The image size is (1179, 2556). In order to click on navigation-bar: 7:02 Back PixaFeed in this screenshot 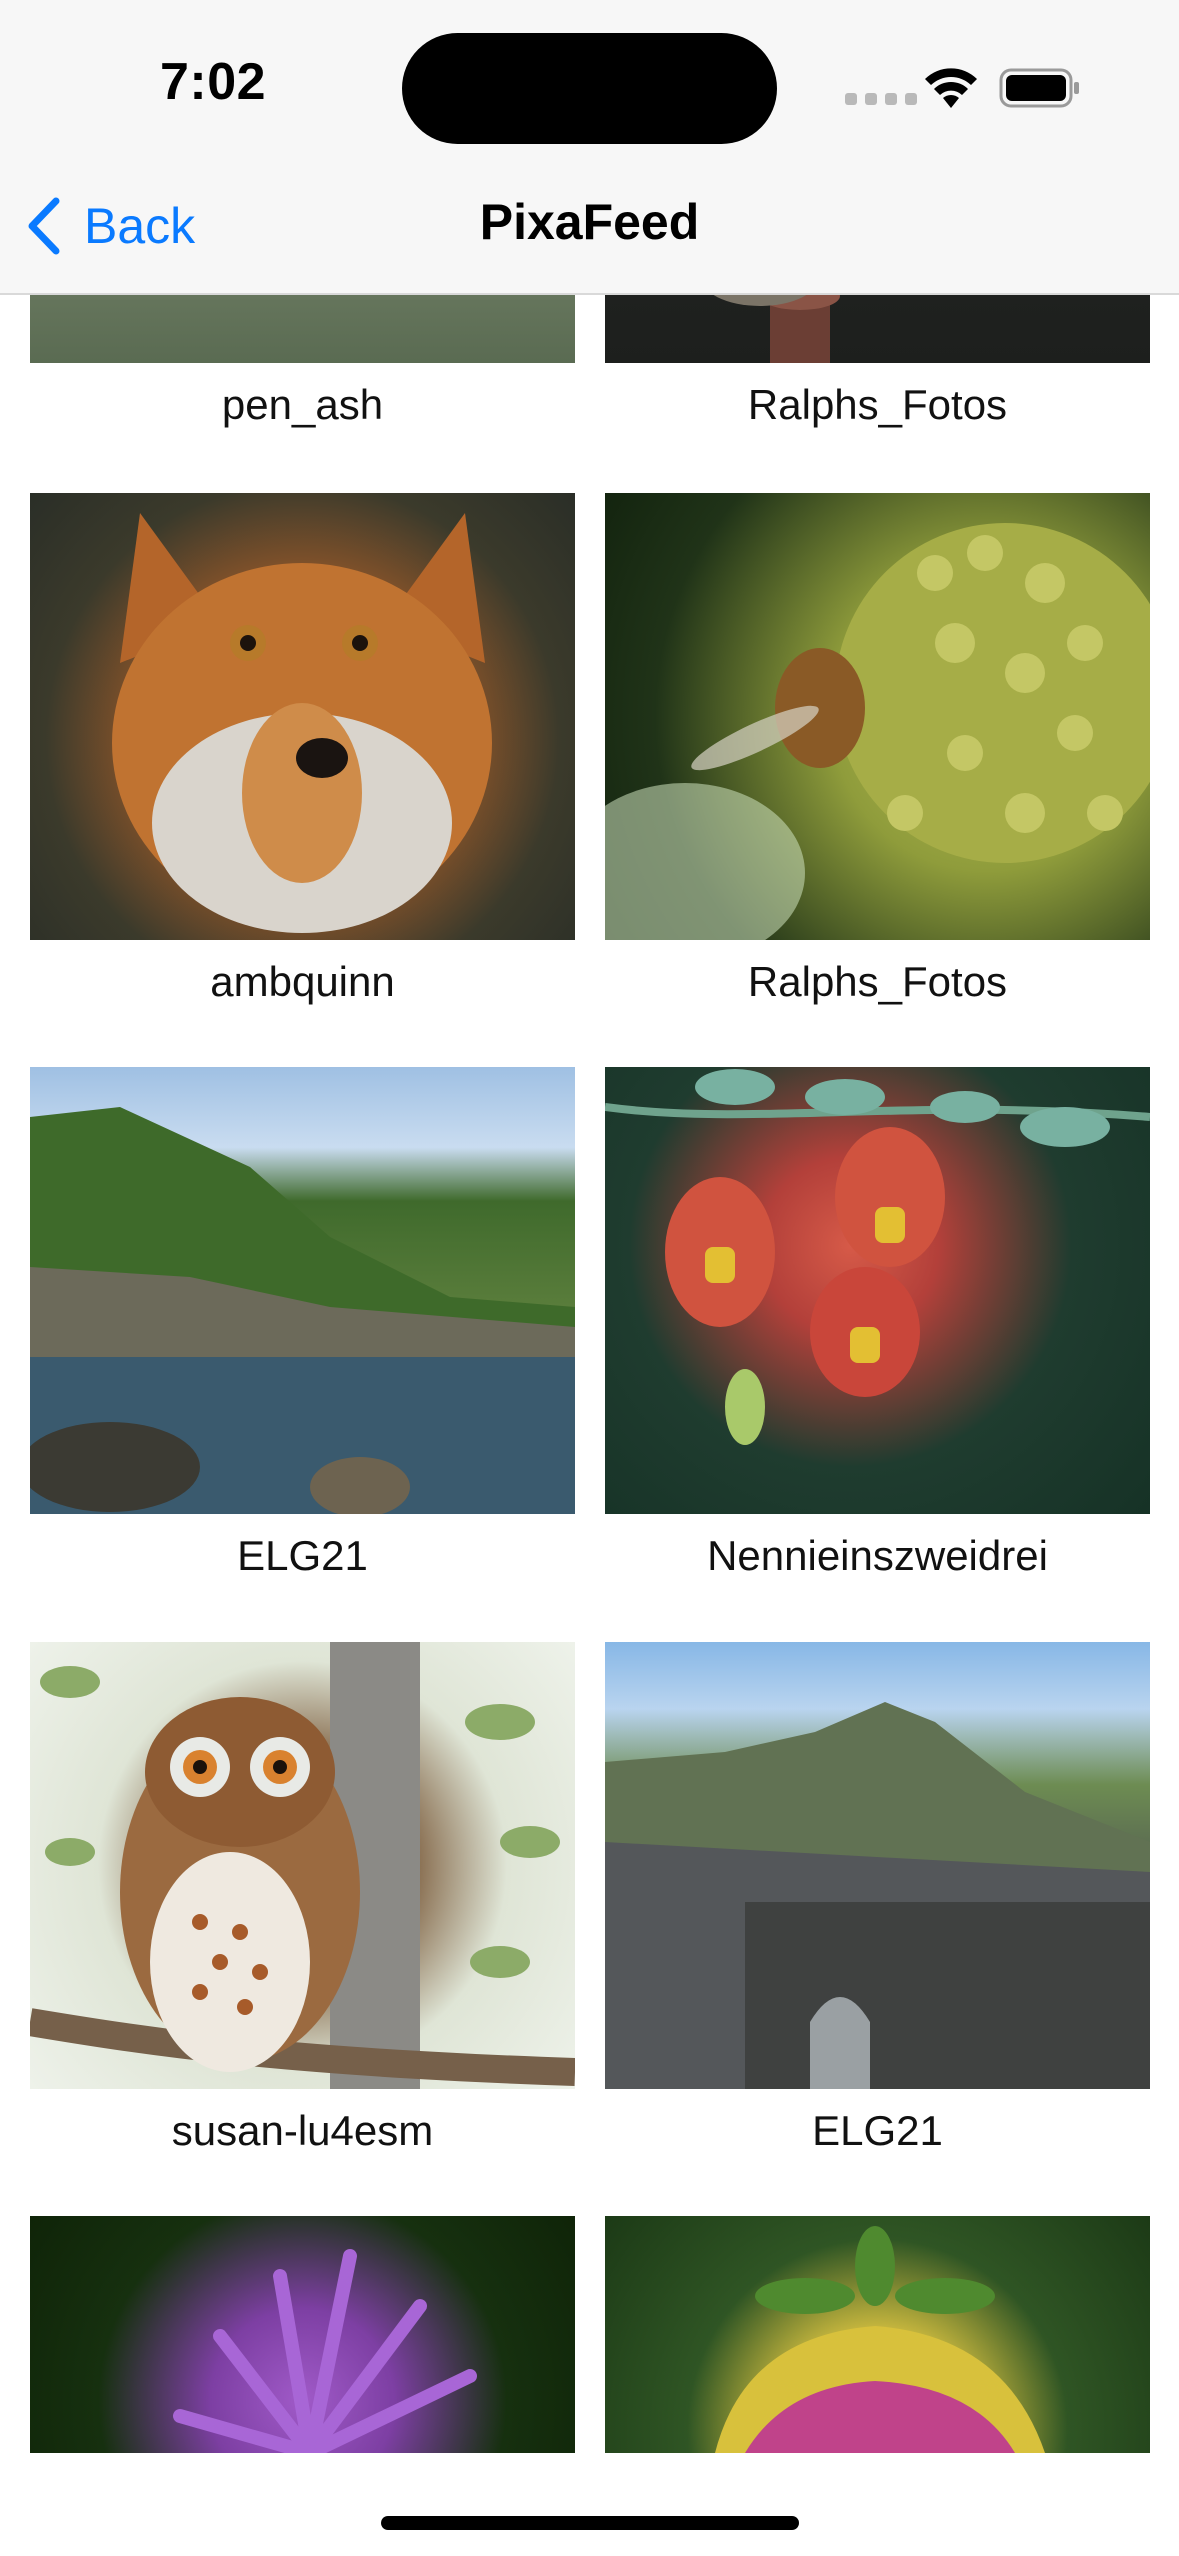, I will do `click(589, 147)`.